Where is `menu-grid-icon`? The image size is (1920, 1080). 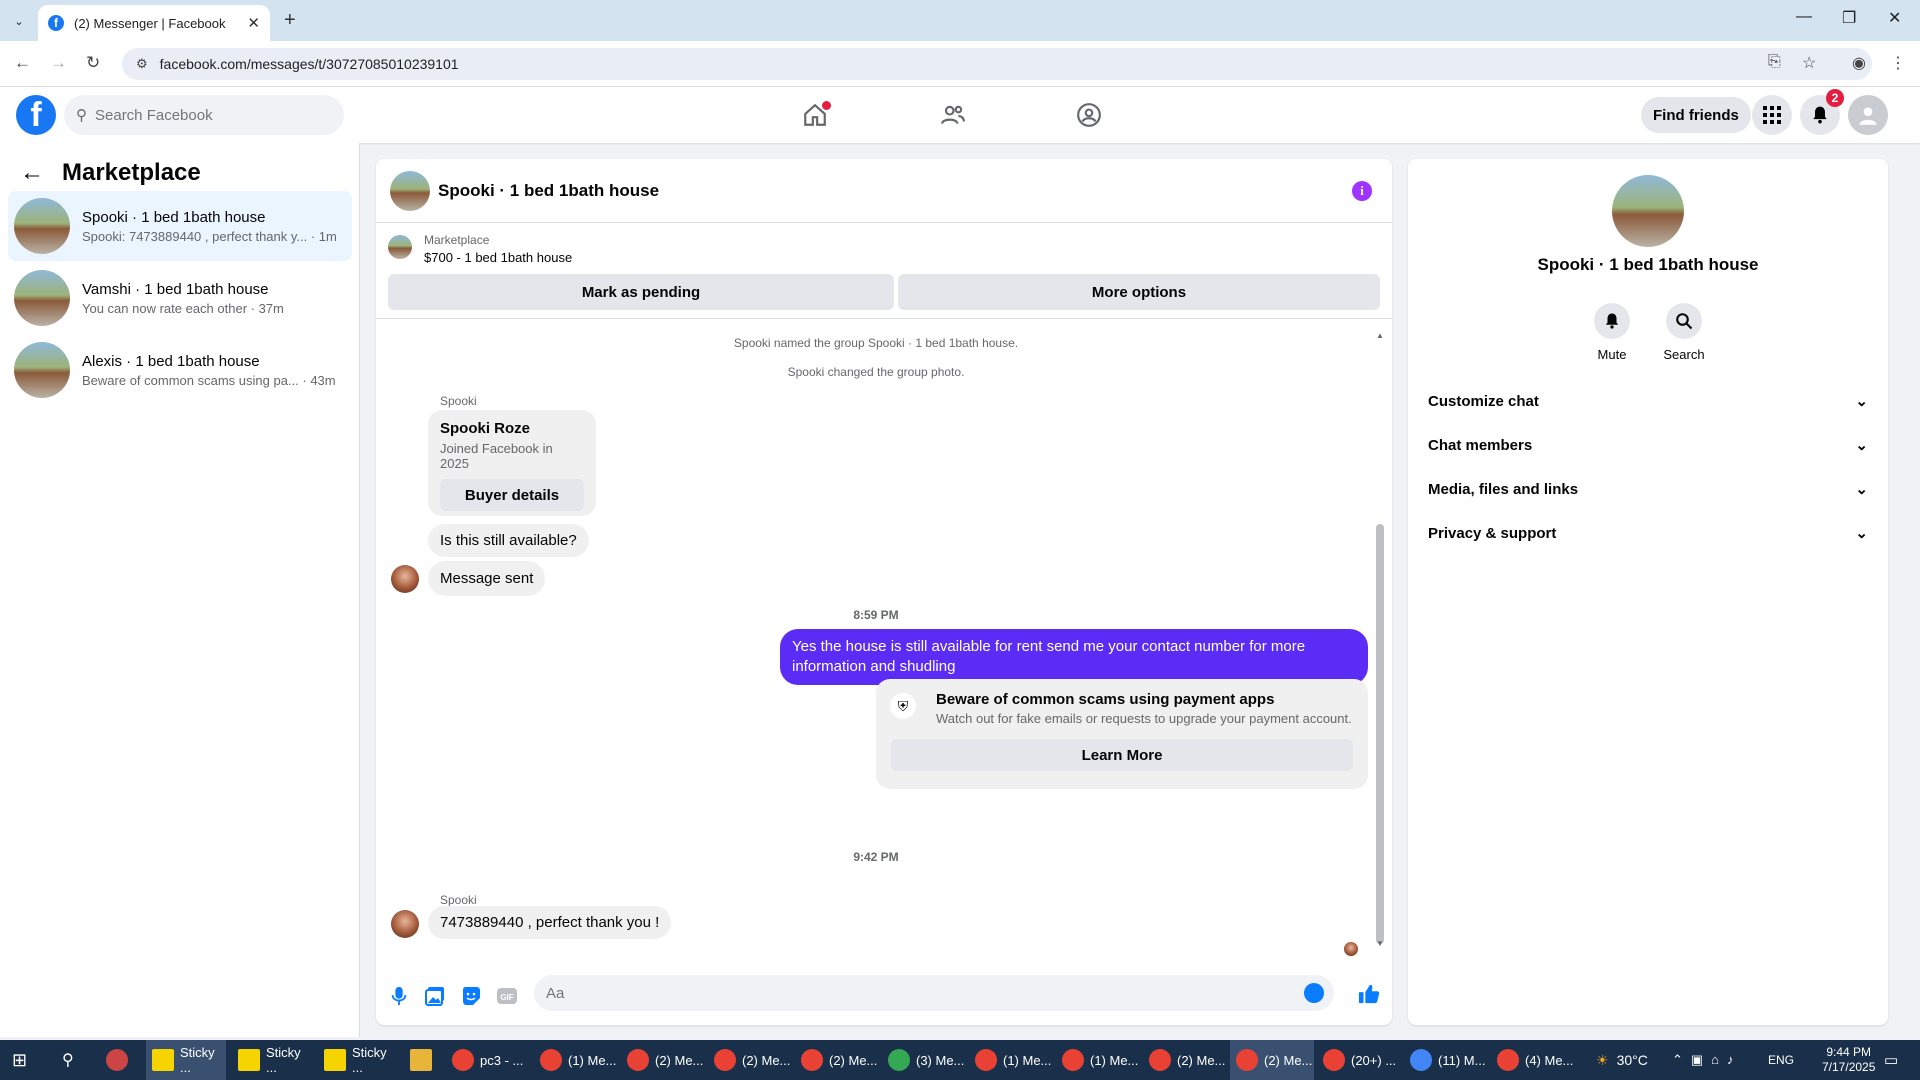 menu-grid-icon is located at coordinates (1772, 115).